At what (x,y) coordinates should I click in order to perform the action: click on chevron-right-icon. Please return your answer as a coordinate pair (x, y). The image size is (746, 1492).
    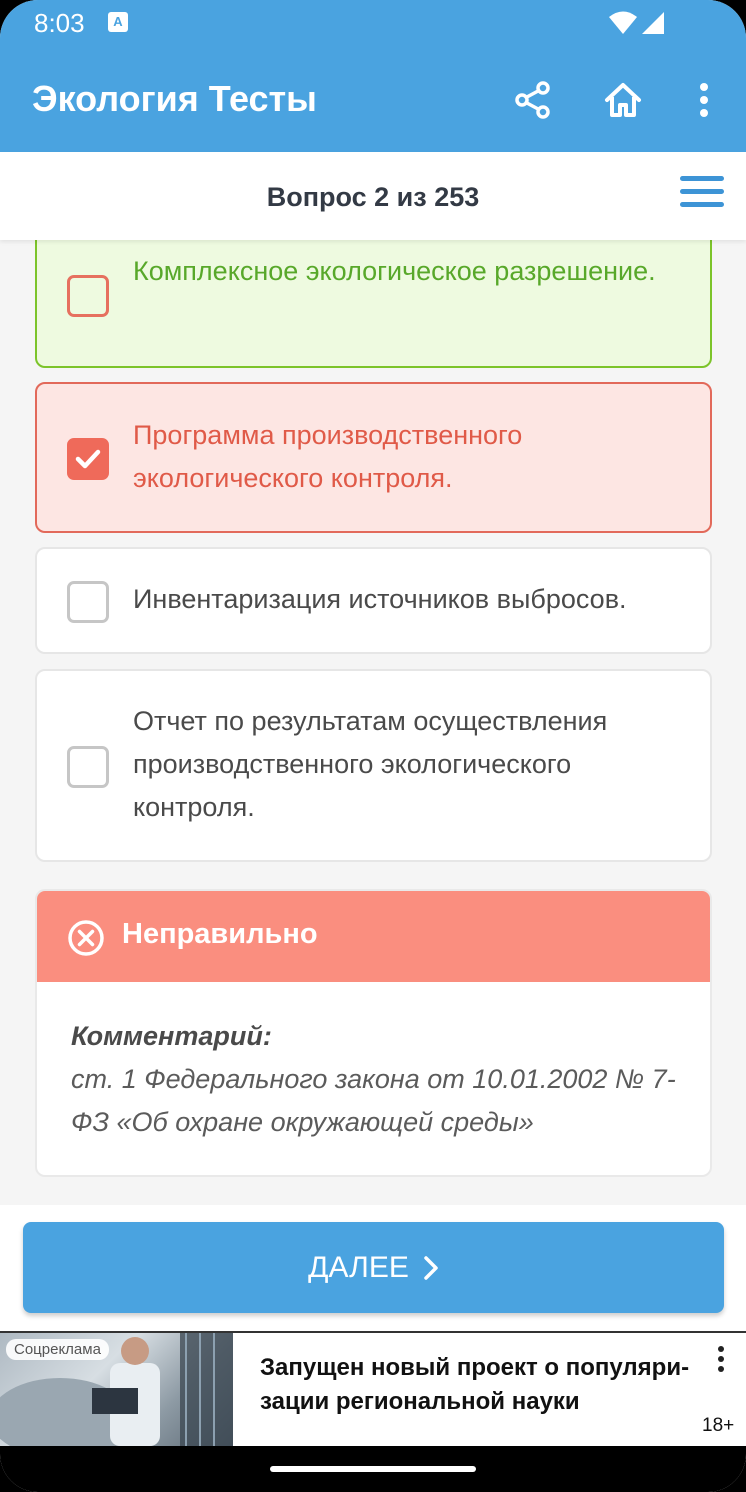
    Looking at the image, I should click on (431, 1267).